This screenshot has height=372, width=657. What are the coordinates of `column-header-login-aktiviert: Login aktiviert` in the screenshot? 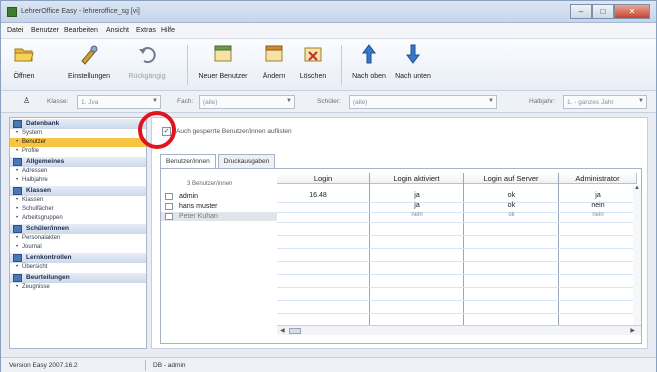 It's located at (417, 178).